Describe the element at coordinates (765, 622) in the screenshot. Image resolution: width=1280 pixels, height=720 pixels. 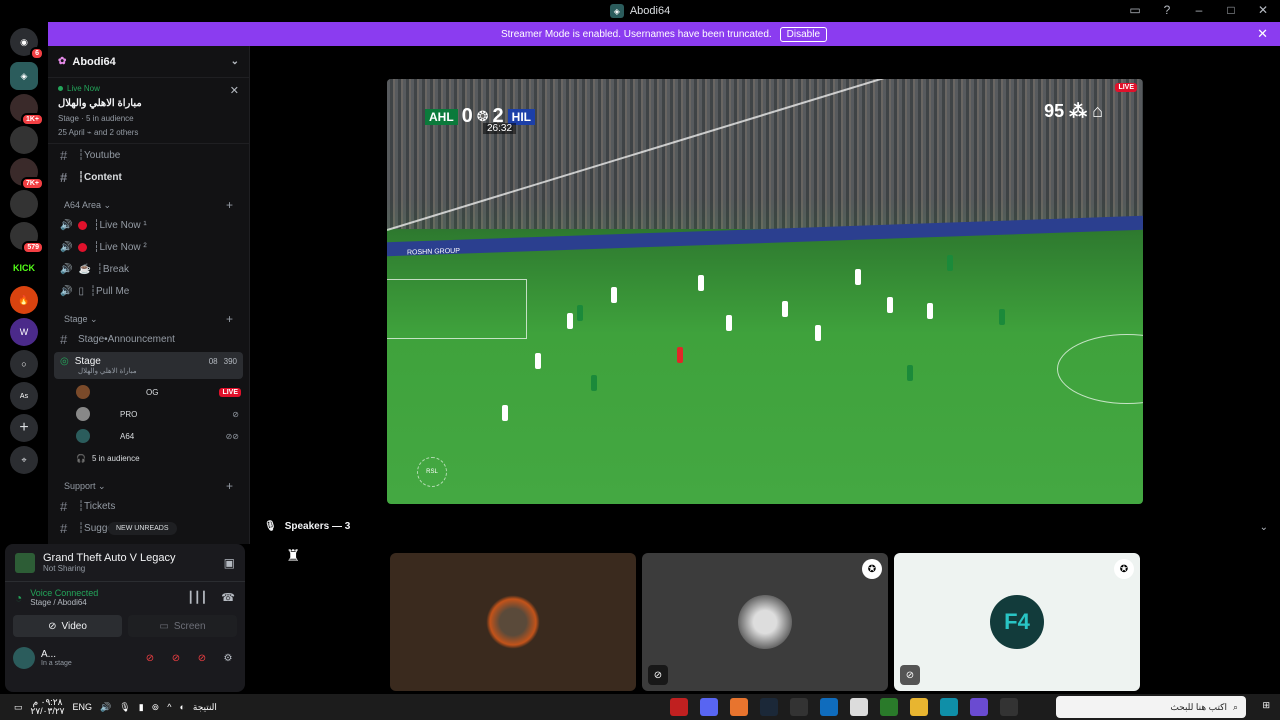
I see `speaker-tile-pro: ✪ ⊘` at that location.